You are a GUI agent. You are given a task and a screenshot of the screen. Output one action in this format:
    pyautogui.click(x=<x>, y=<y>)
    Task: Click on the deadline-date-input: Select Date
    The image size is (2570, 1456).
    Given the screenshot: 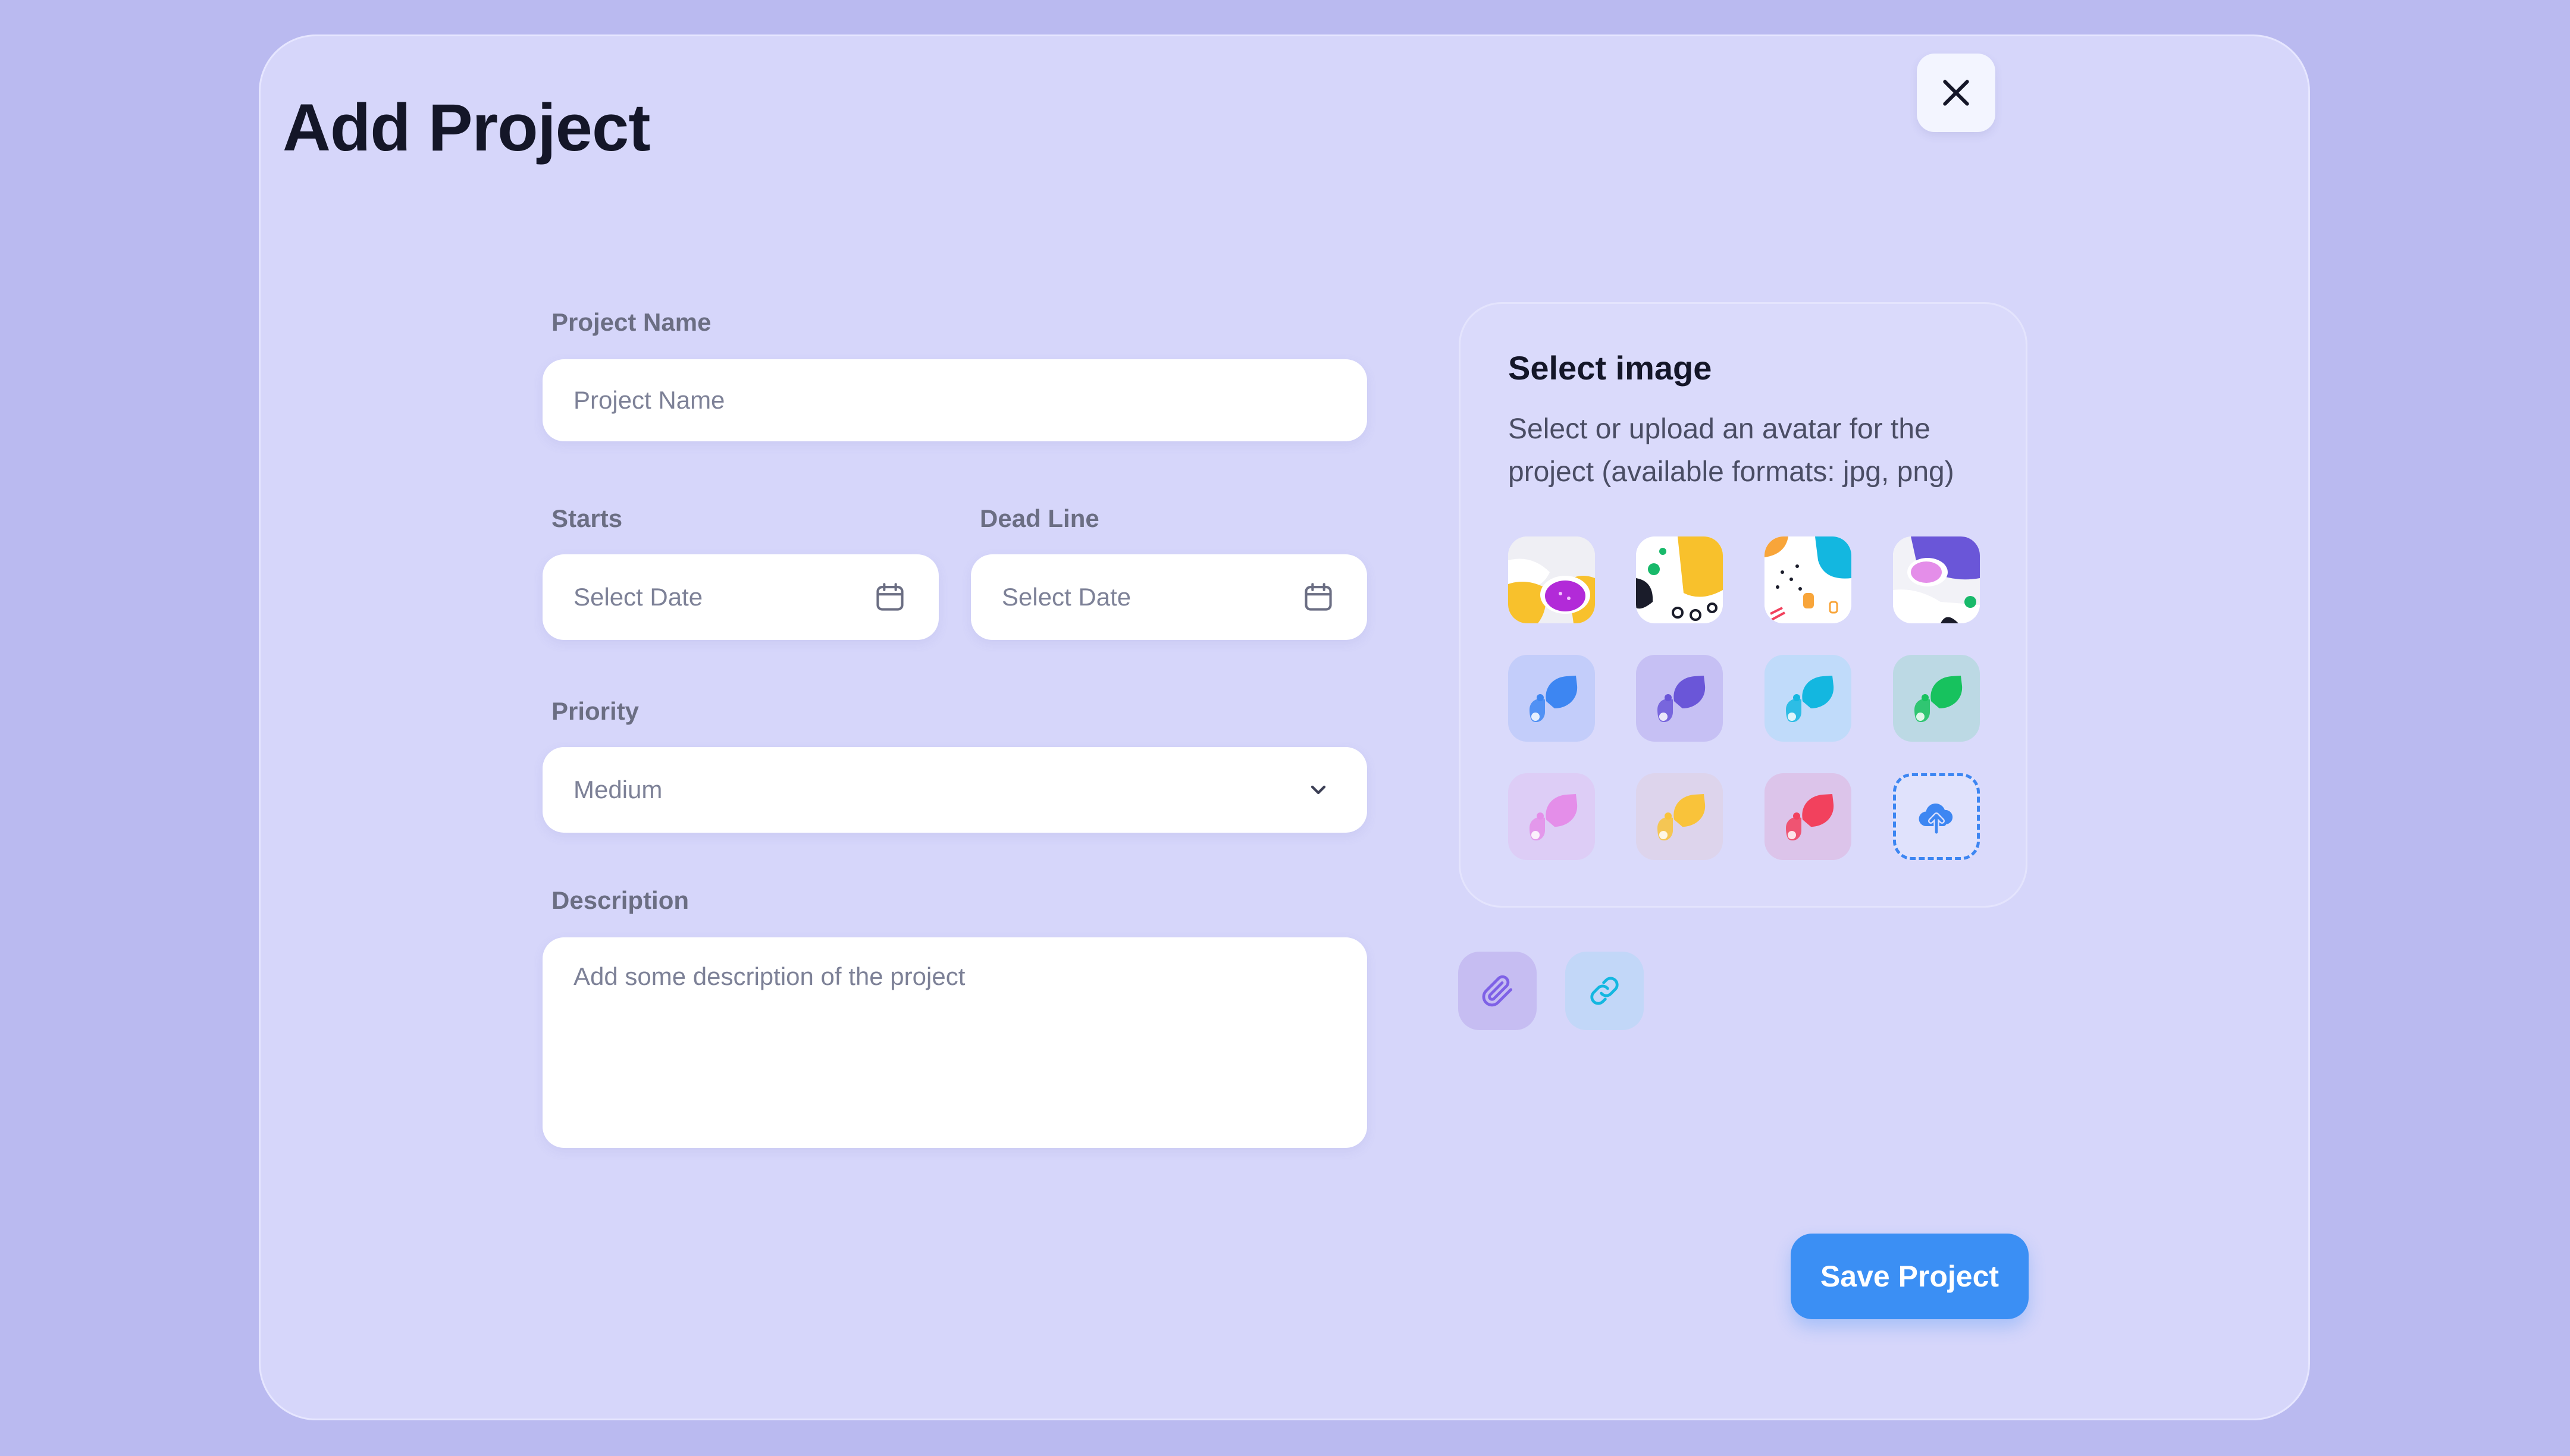 What is the action you would take?
    pyautogui.click(x=1169, y=597)
    